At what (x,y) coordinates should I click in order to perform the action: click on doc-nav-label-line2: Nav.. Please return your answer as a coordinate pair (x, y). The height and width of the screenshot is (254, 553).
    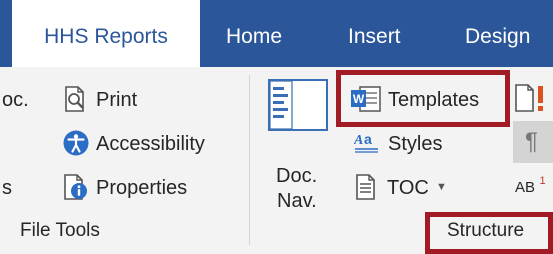
    Looking at the image, I should click on (297, 201).